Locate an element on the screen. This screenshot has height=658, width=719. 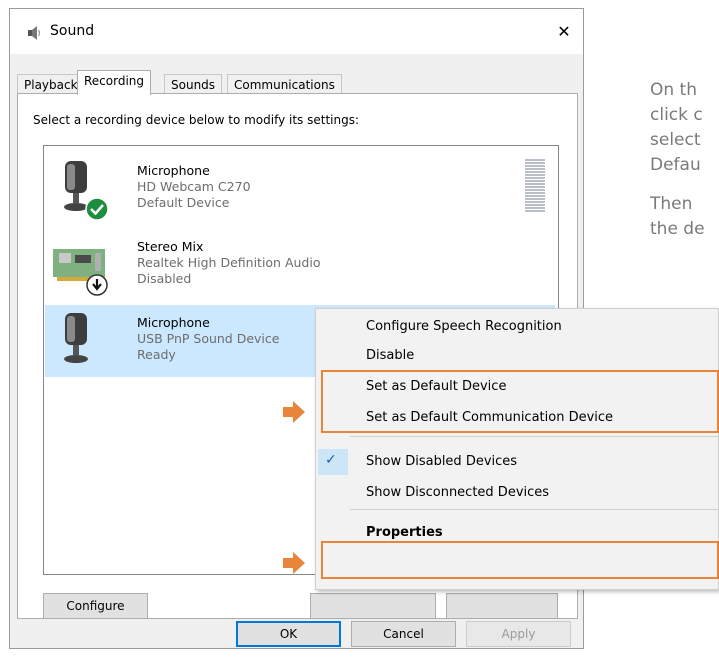
side-line: Then is located at coordinates (671, 204).